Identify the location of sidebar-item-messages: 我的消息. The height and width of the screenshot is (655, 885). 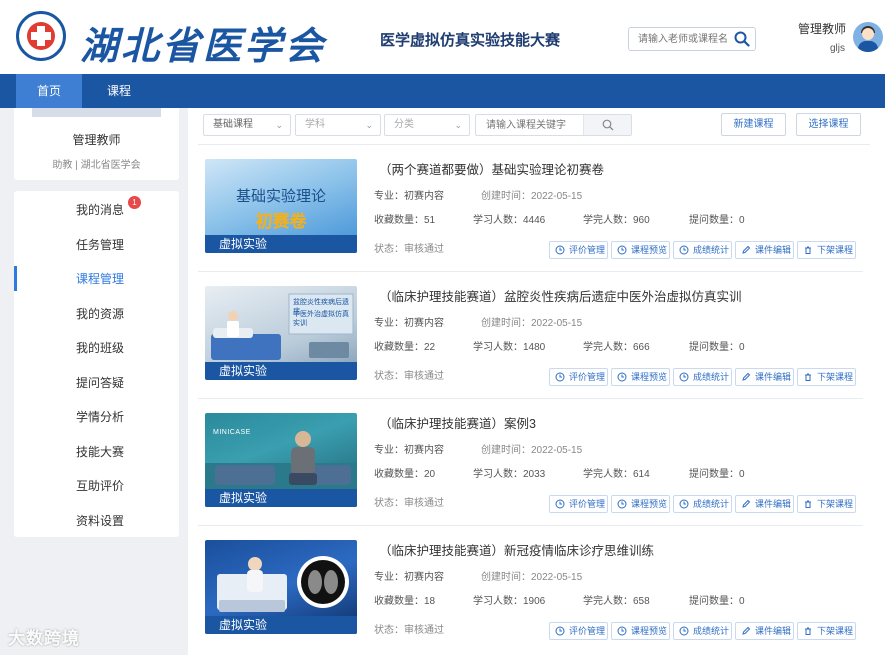
(96, 210).